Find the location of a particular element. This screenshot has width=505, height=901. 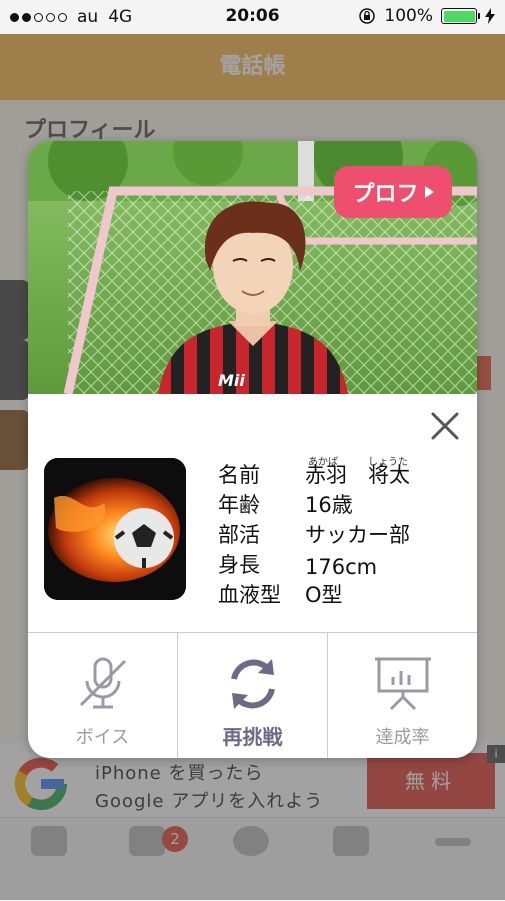

profile-row-club: 部活 サッカー部 is located at coordinates (343, 534).